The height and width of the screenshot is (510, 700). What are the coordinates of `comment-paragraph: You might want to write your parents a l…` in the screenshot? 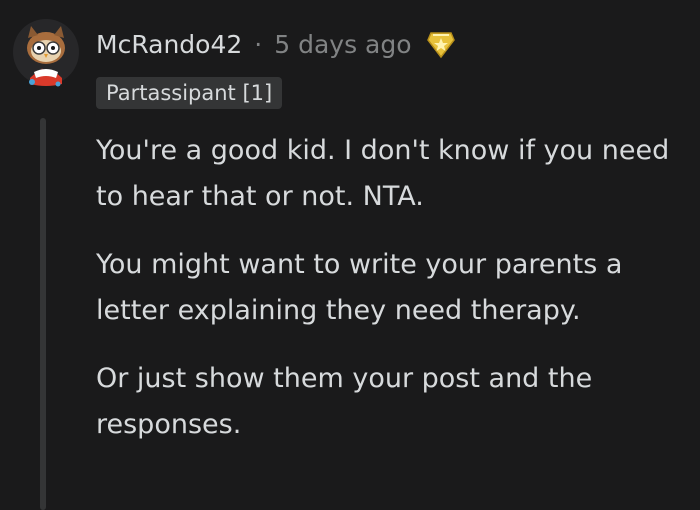 It's located at (359, 287).